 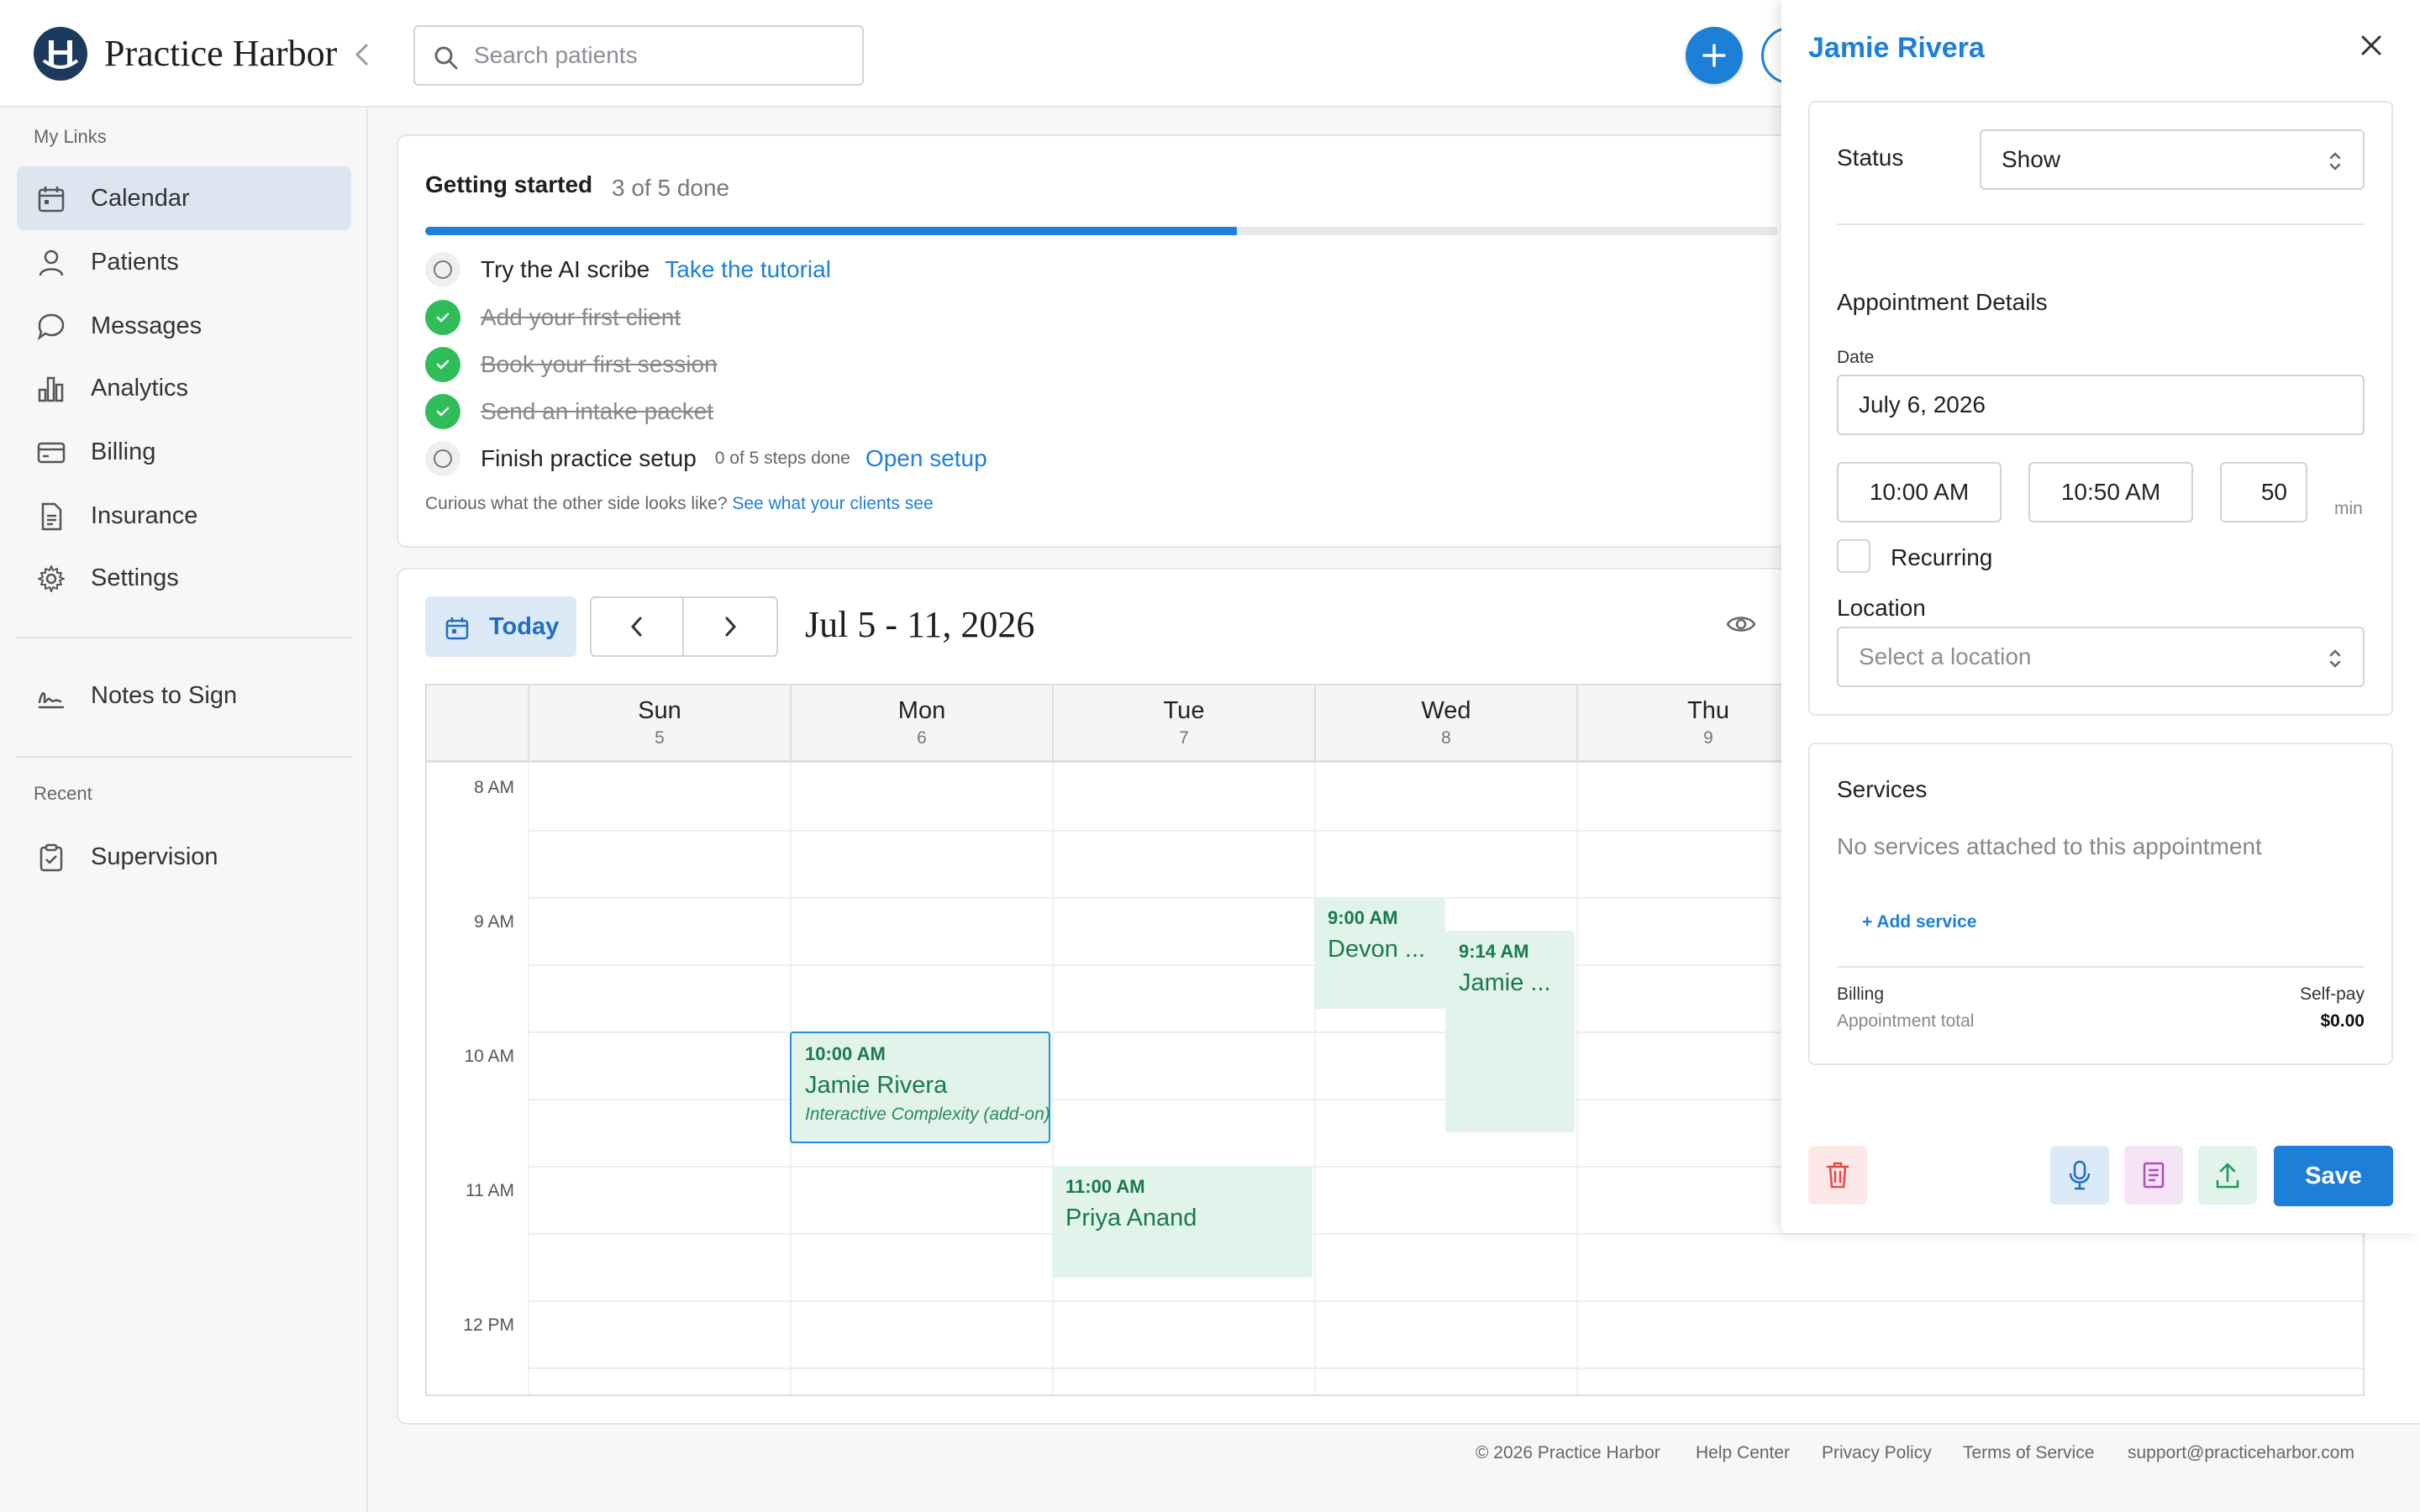 What do you see at coordinates (2029, 1453) in the screenshot?
I see `terms-link: Terms of Service` at bounding box center [2029, 1453].